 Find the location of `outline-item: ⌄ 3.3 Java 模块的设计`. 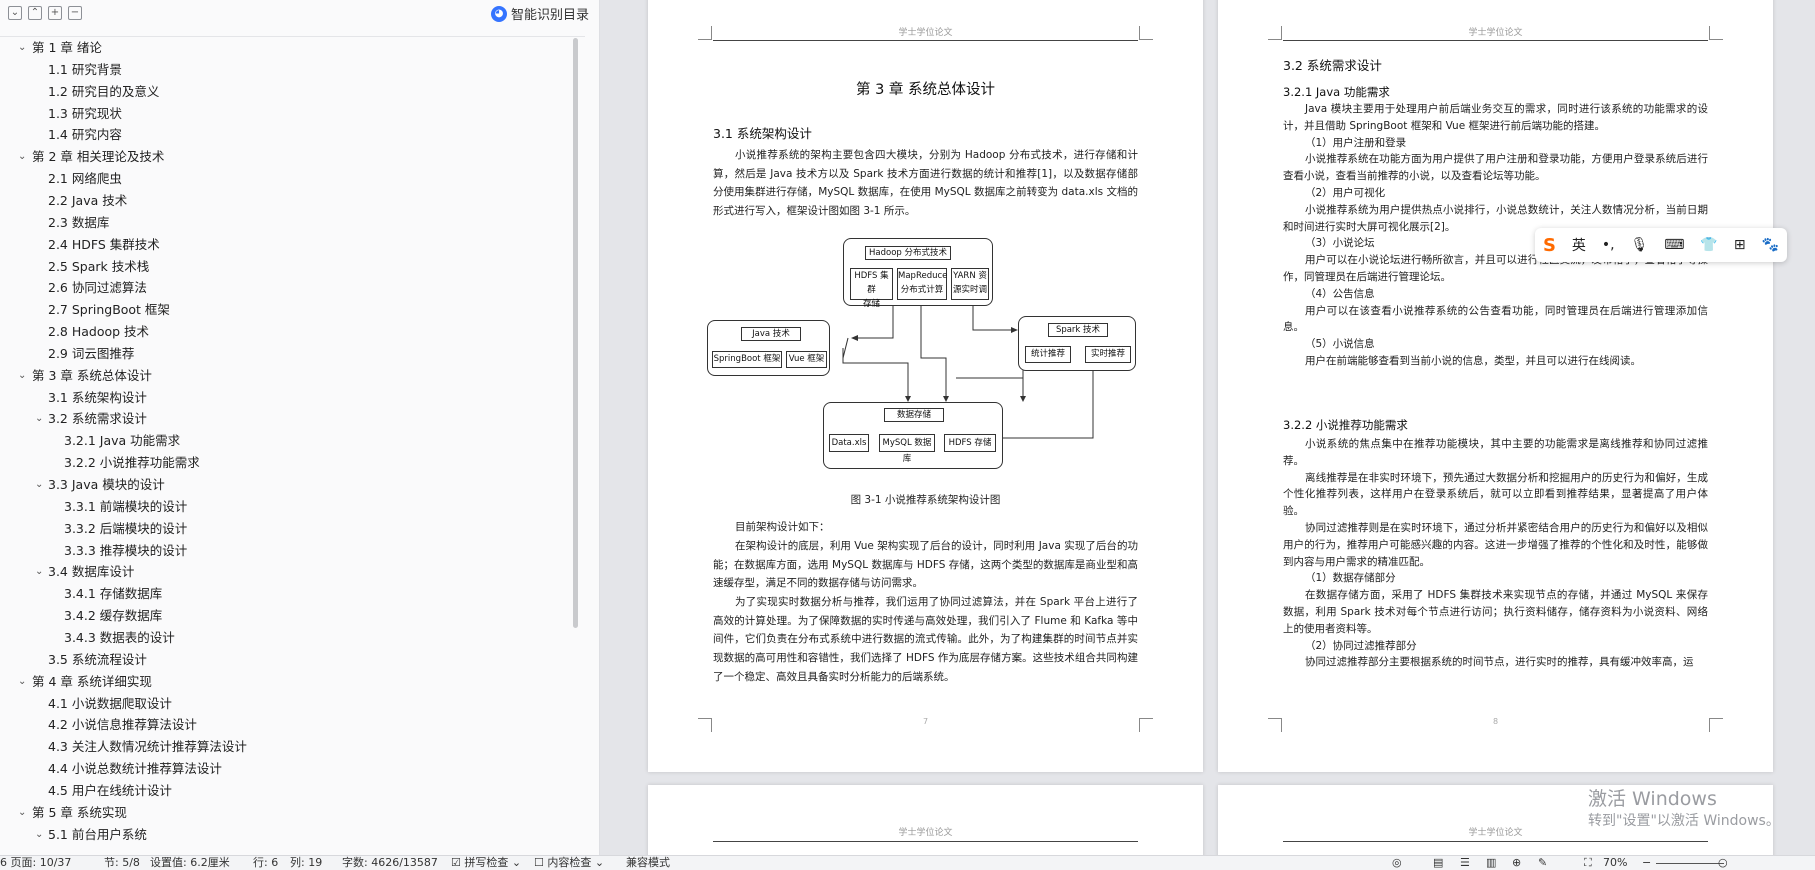

outline-item: ⌄ 3.3 Java 模块的设计 is located at coordinates (285, 484).